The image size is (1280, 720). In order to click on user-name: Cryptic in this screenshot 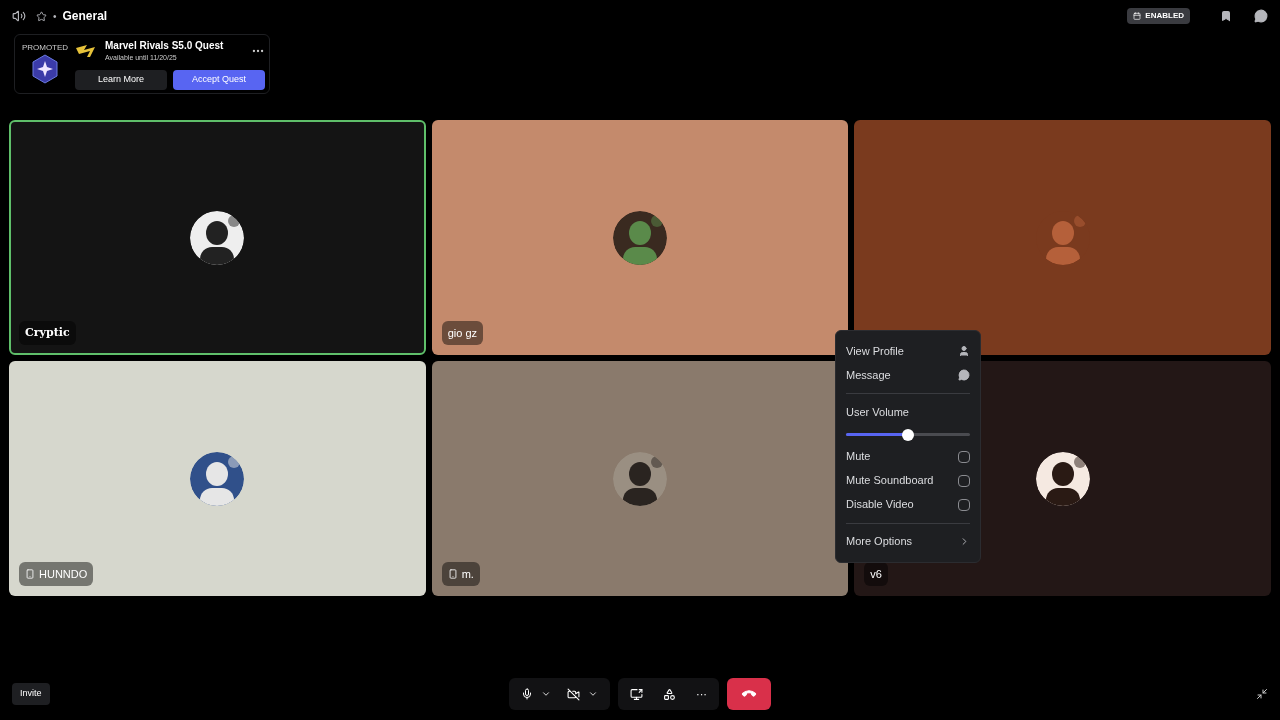, I will do `click(47, 332)`.